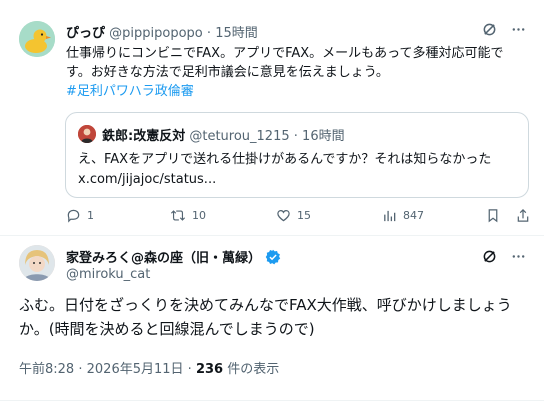  I want to click on repost-count: 10, so click(199, 215).